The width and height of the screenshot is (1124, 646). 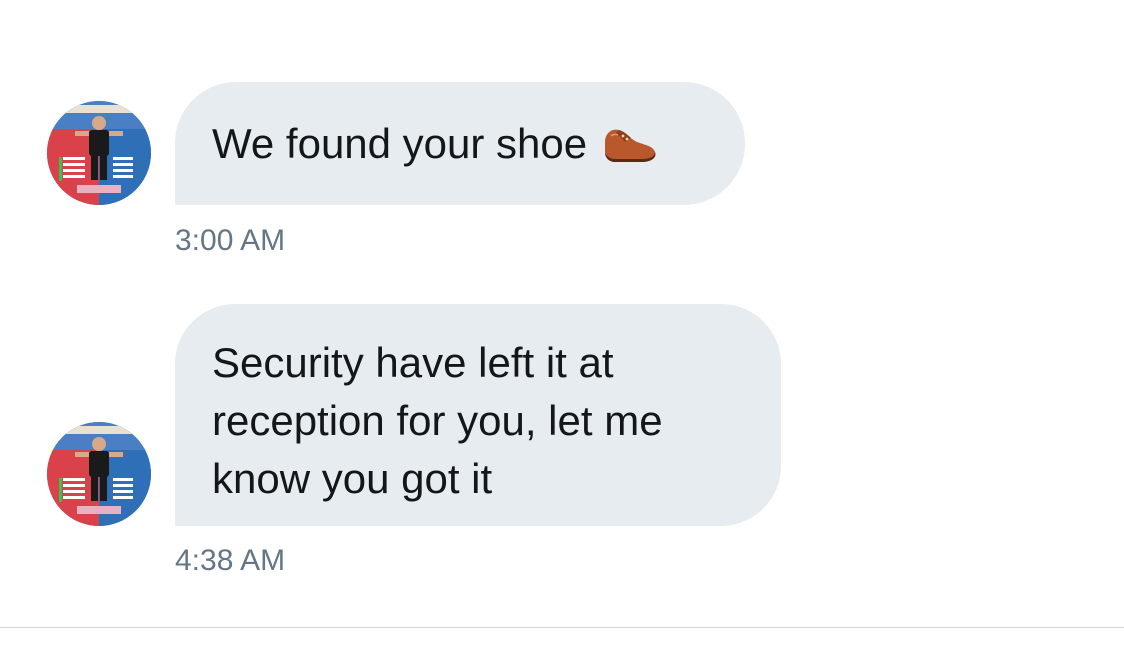 What do you see at coordinates (230, 560) in the screenshot?
I see `message-timestamp: 4:38 AM` at bounding box center [230, 560].